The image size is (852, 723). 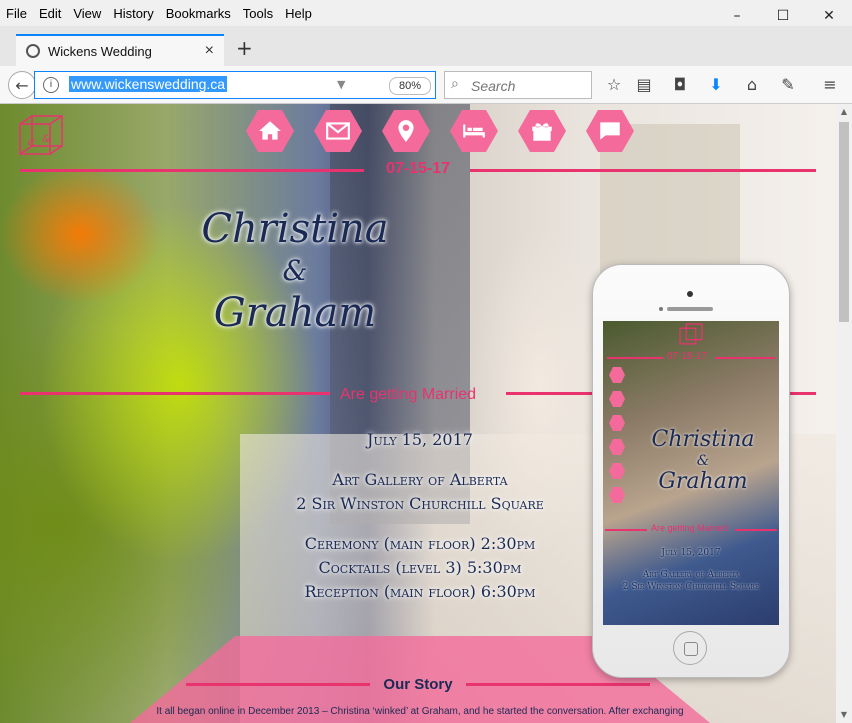 I want to click on nav-rsvp-button, so click(x=338, y=131).